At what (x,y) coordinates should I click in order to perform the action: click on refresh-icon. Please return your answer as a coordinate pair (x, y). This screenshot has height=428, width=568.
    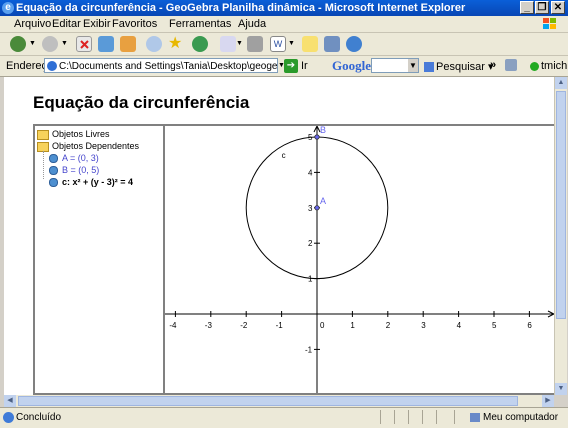
    Looking at the image, I should click on (106, 44).